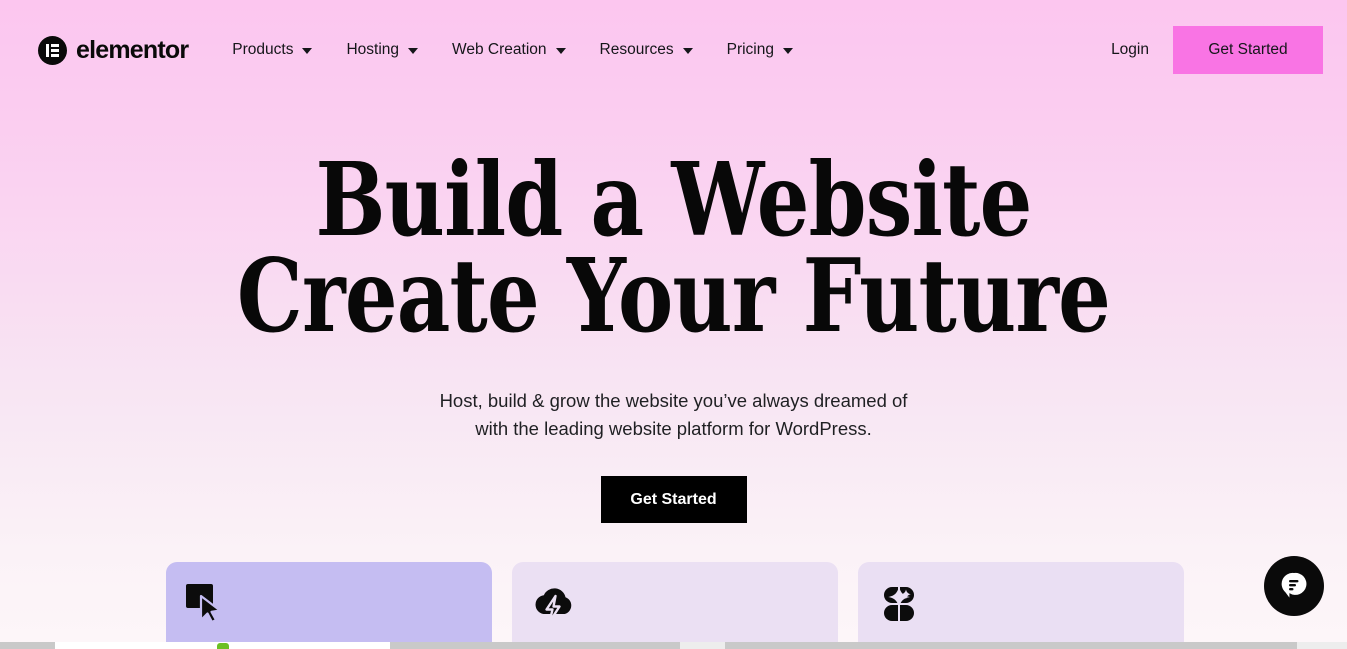 The width and height of the screenshot is (1347, 649). What do you see at coordinates (554, 608) in the screenshot?
I see `cloud-lightning-icon` at bounding box center [554, 608].